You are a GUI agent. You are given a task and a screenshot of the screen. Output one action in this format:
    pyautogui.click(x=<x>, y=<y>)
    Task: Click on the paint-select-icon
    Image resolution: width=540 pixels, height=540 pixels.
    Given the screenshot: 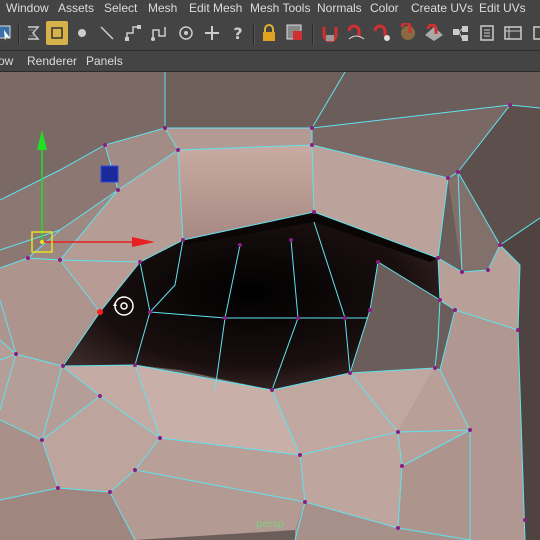 What is the action you would take?
    pyautogui.click(x=57, y=33)
    